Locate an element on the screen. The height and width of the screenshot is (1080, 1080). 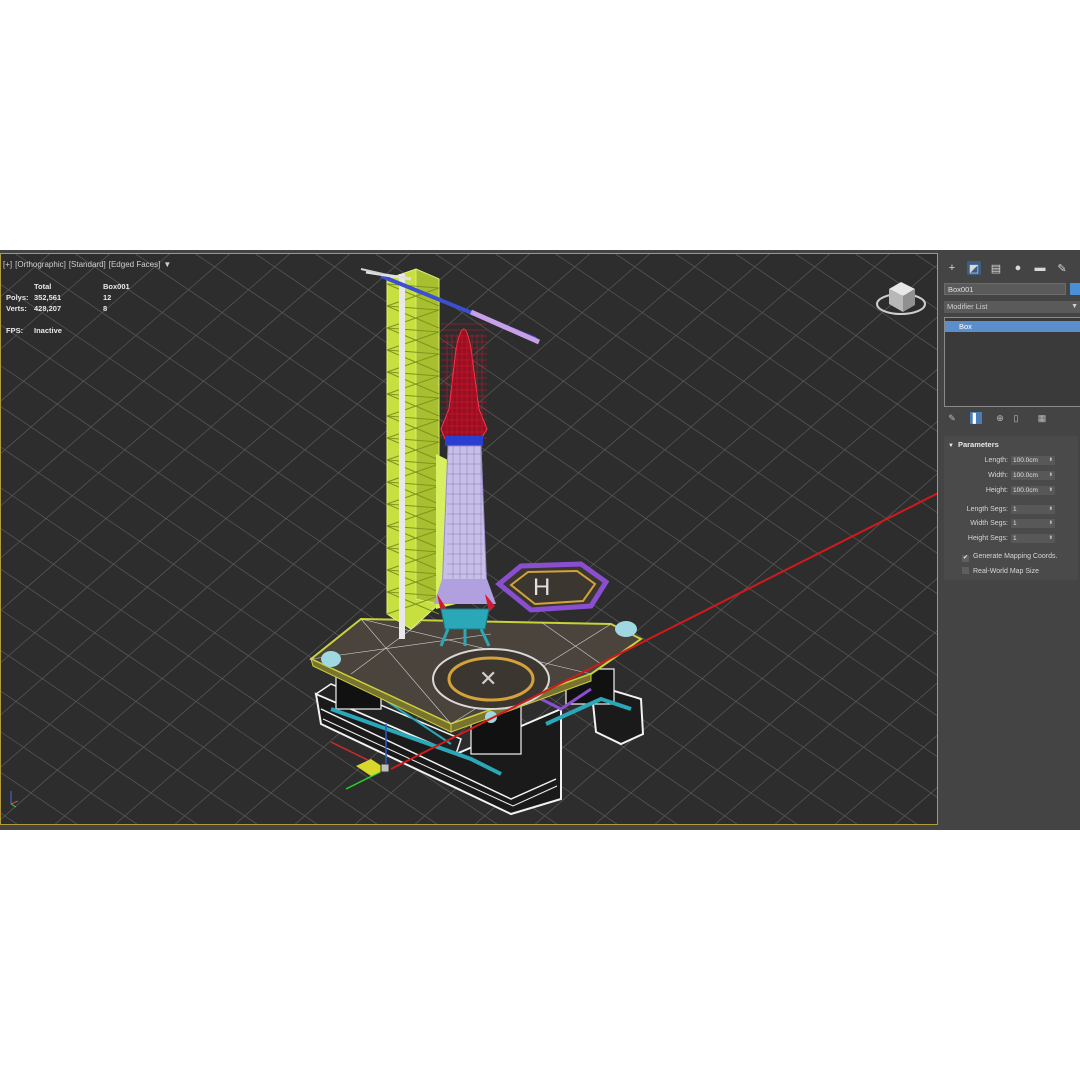
height-segs-label: Height Segs: is located at coordinates (987, 538).